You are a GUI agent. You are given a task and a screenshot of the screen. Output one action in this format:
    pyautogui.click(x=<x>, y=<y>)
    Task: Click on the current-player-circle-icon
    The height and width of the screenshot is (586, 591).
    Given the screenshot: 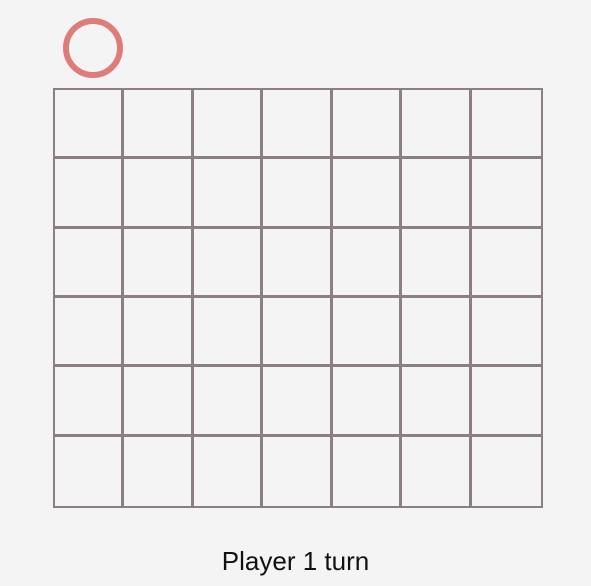 What is the action you would take?
    pyautogui.click(x=93, y=48)
    